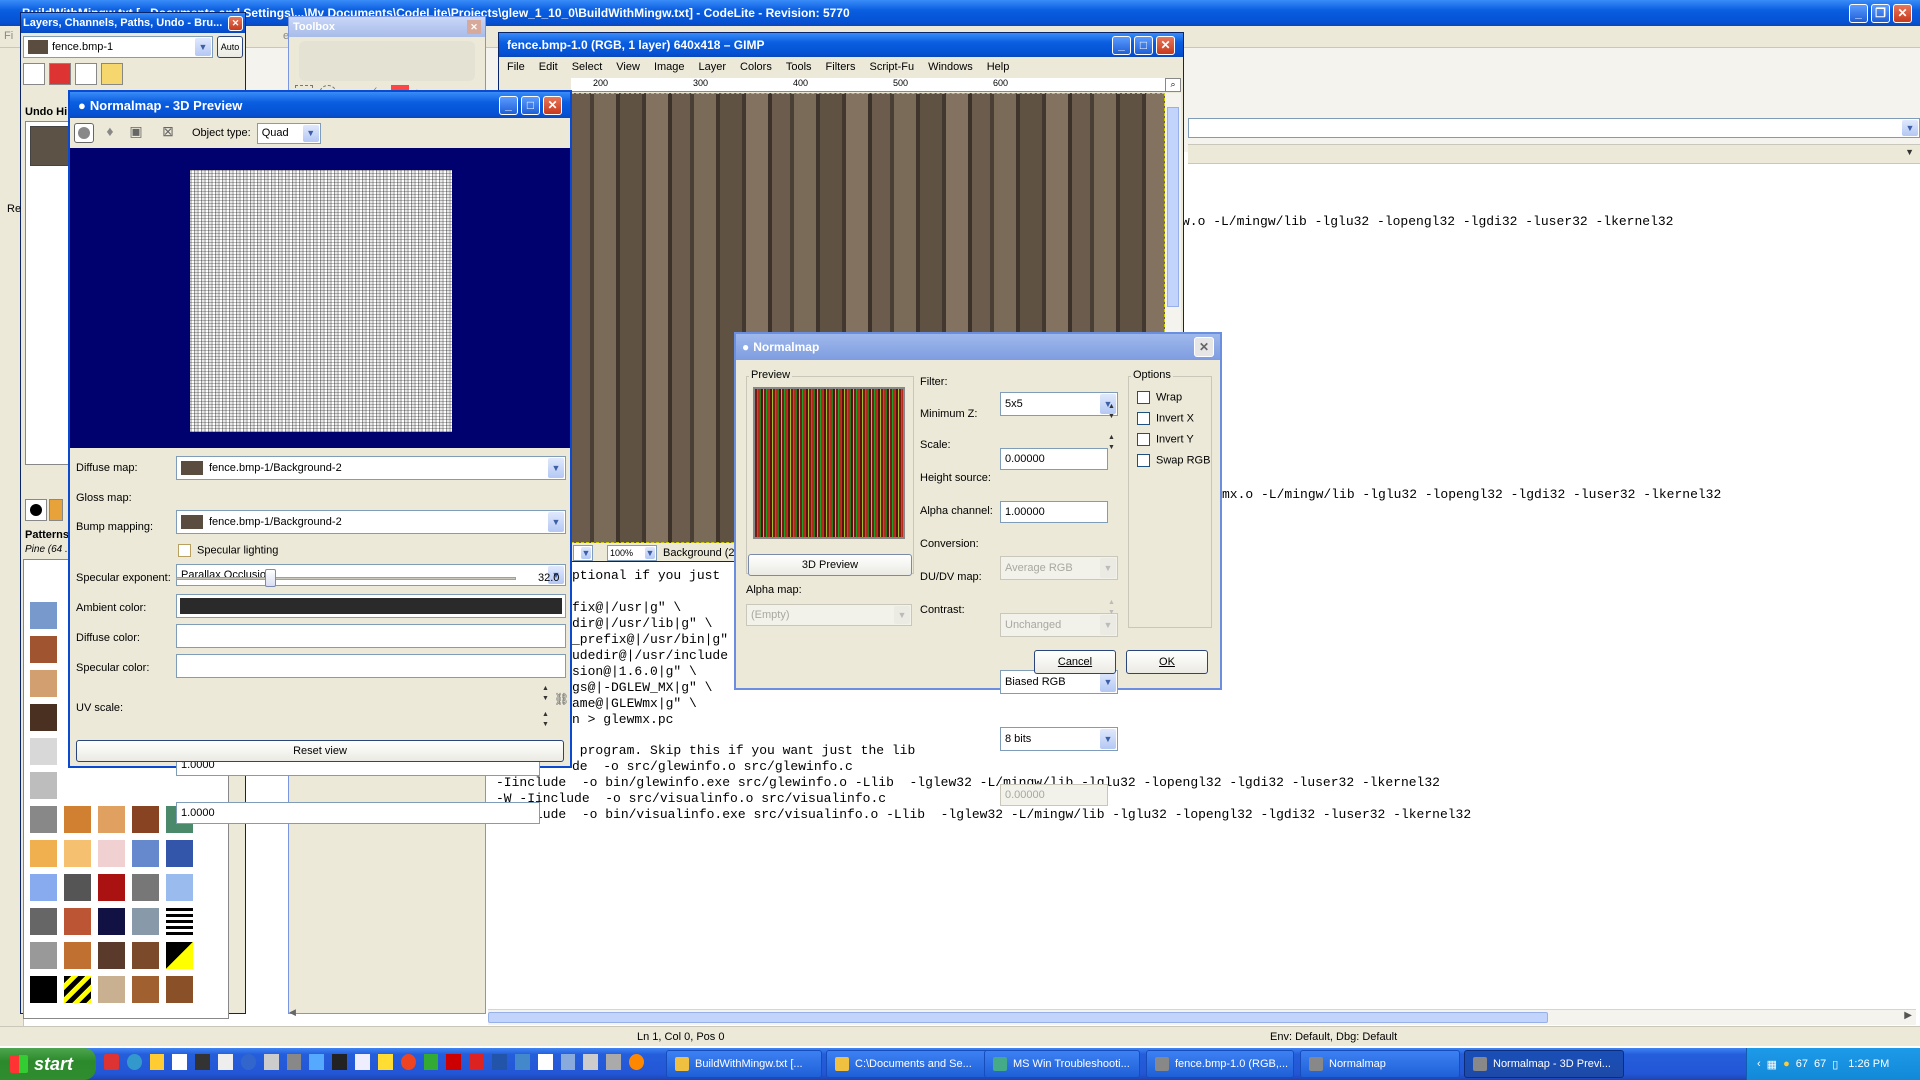 This screenshot has height=1080, width=1920. Describe the element at coordinates (1059, 568) in the screenshot. I see `height-source-select: Average RGB ▼` at that location.